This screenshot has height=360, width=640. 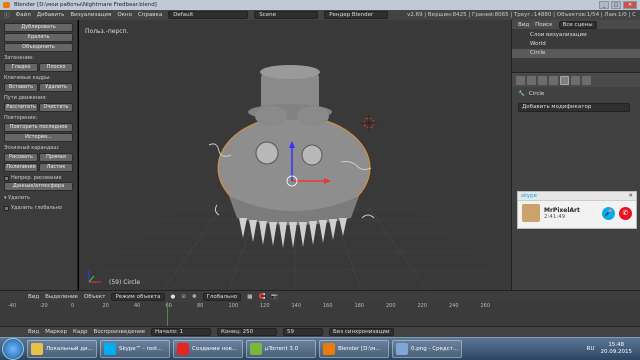 I want to click on draw-button: Рисовать, so click(x=21, y=157).